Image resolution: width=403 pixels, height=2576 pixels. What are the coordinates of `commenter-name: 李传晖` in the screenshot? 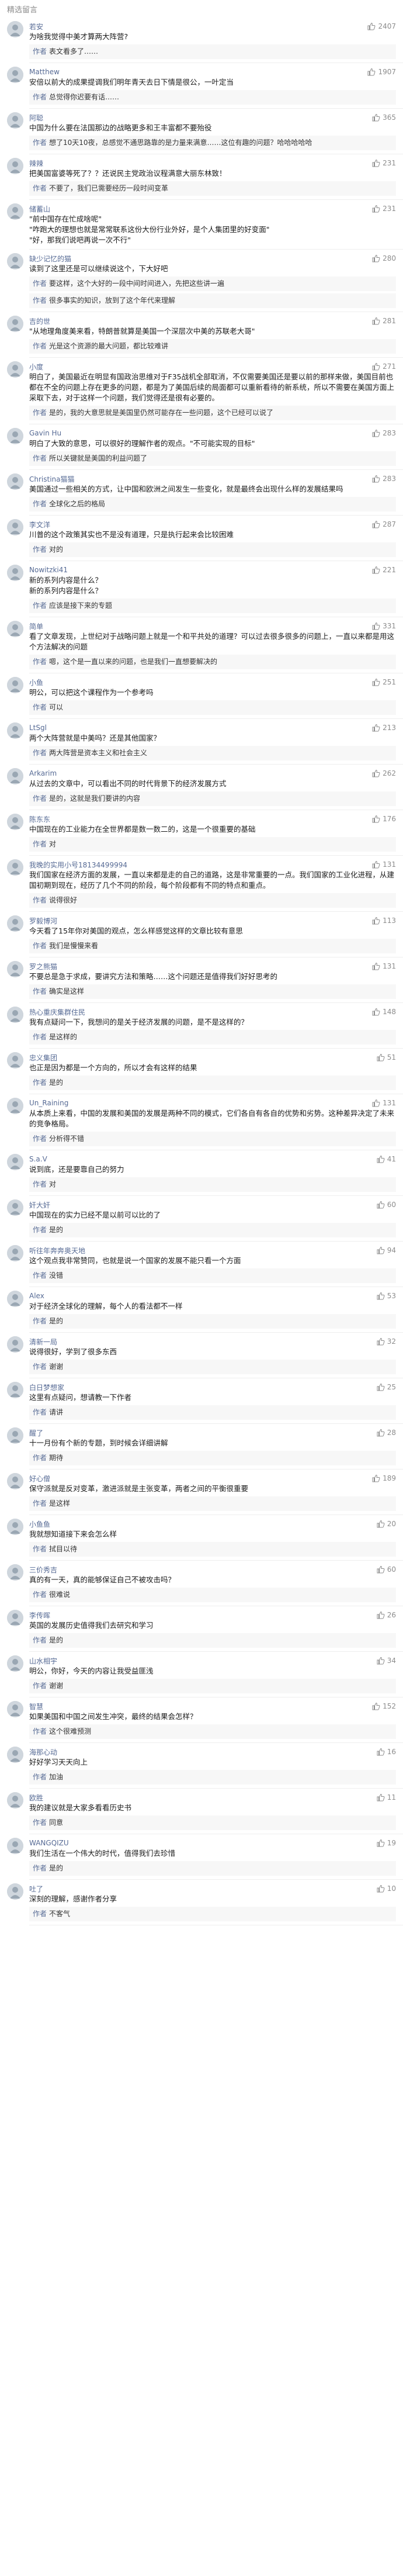 It's located at (39, 1615).